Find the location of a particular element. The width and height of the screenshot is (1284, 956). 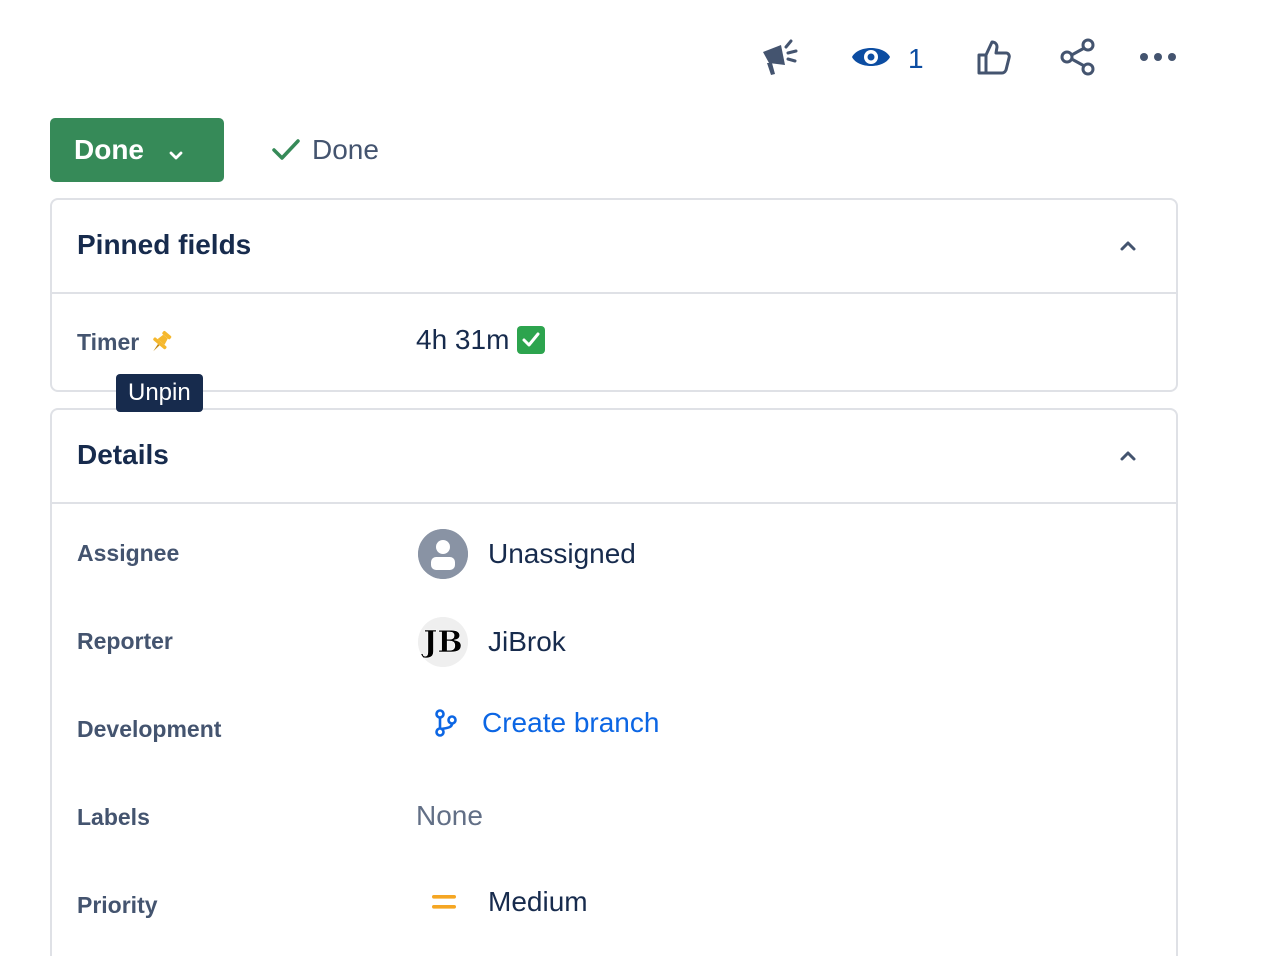

timer-field-label: Timer is located at coordinates (126, 342).